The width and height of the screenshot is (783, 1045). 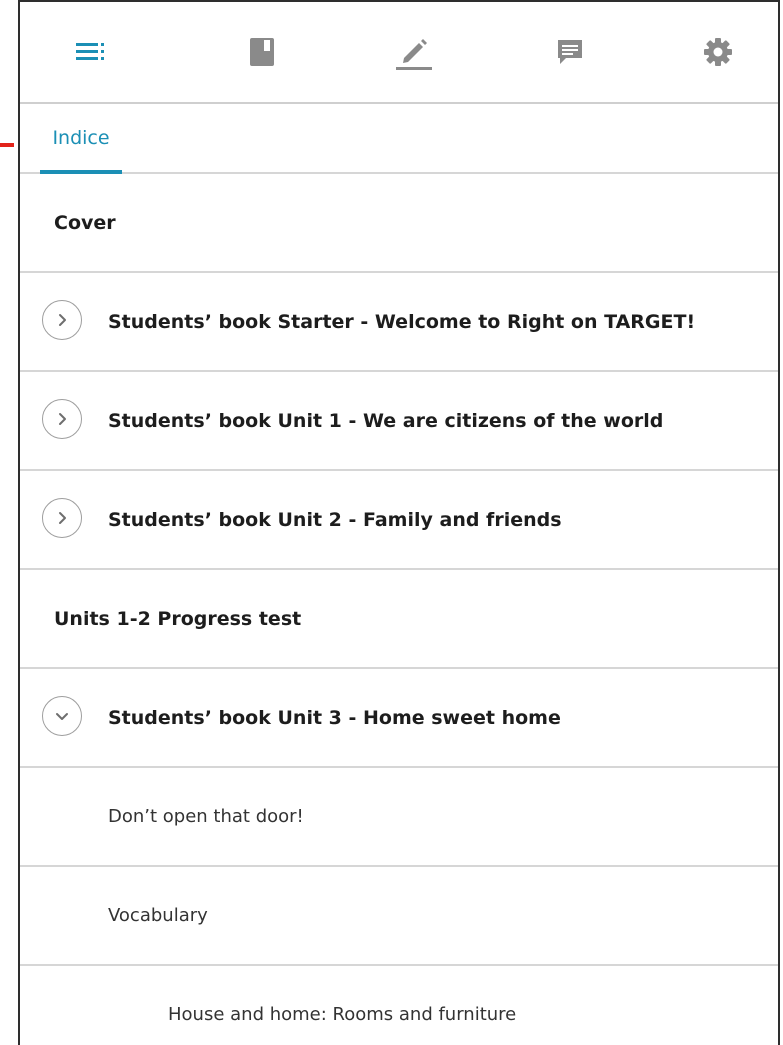 What do you see at coordinates (399, 223) in the screenshot?
I see `list-item: Cover` at bounding box center [399, 223].